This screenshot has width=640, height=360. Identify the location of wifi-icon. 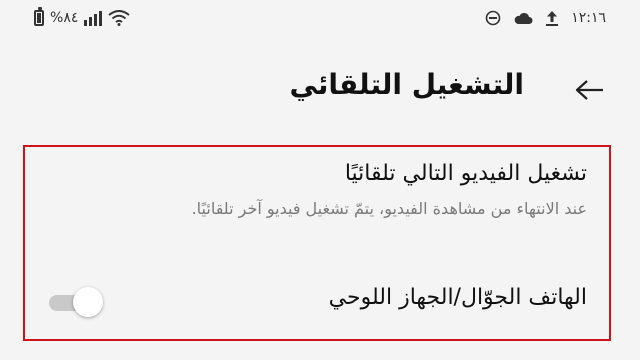
(119, 18).